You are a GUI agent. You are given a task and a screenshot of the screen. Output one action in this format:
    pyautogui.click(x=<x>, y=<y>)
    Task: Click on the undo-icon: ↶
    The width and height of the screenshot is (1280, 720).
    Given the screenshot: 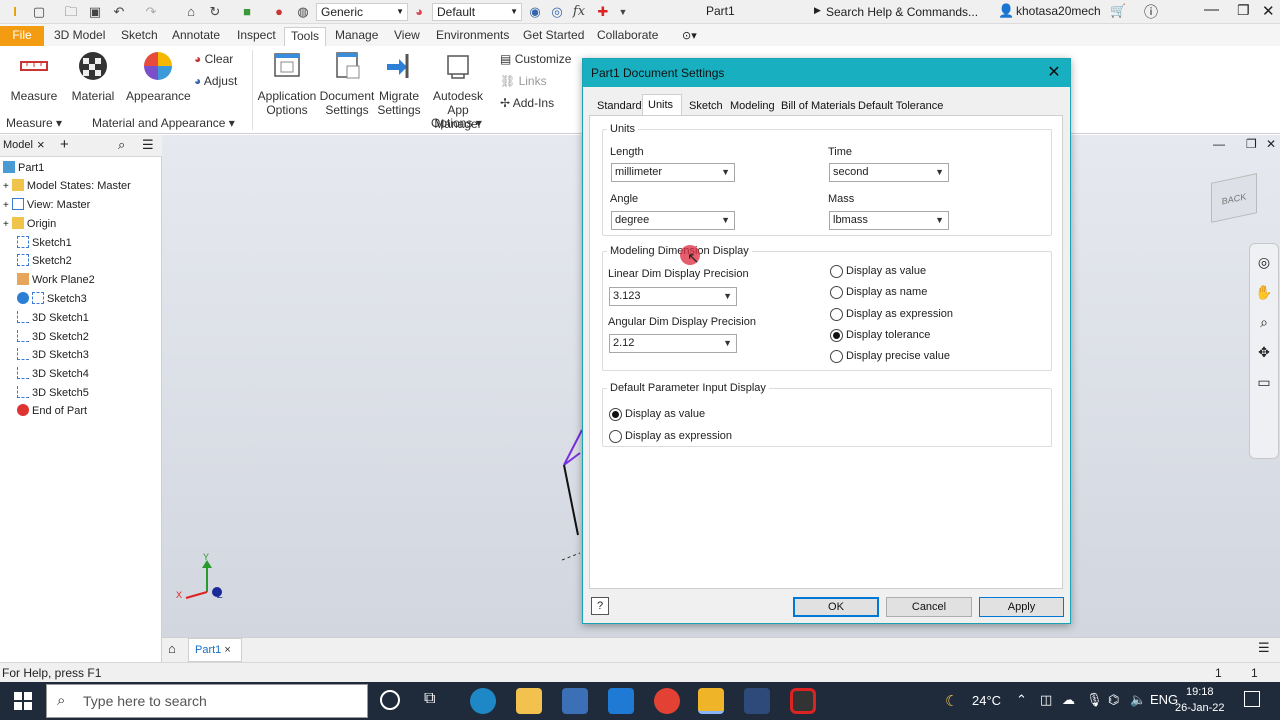 What is the action you would take?
    pyautogui.click(x=119, y=12)
    